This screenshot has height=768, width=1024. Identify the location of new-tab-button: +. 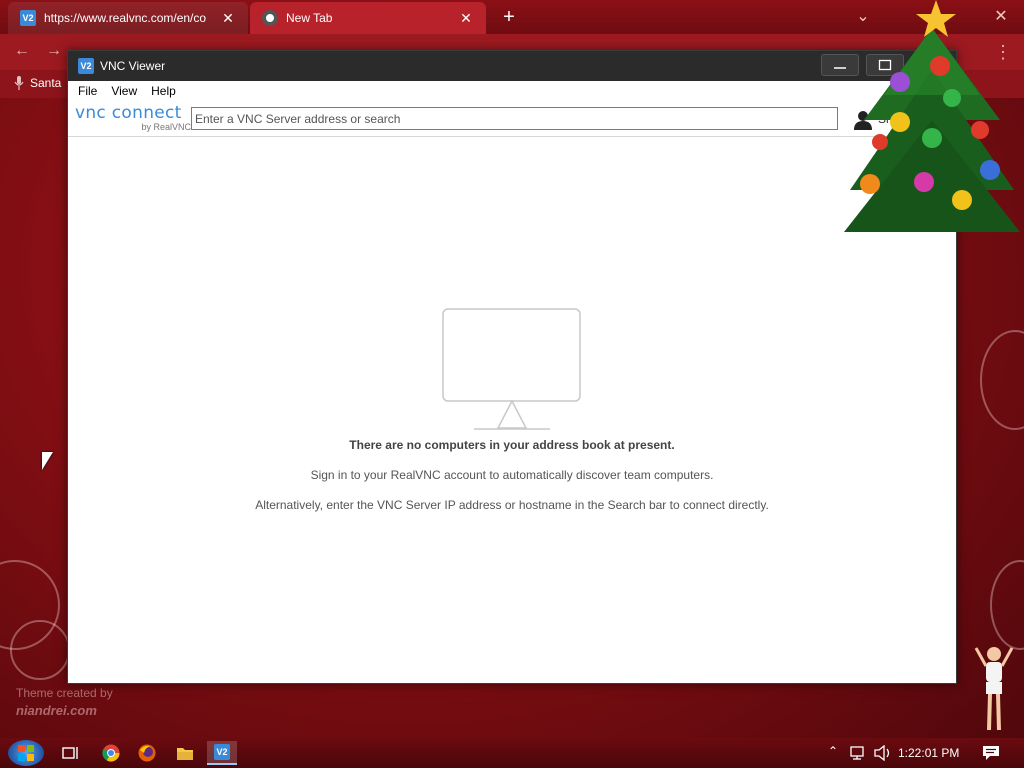
(509, 17).